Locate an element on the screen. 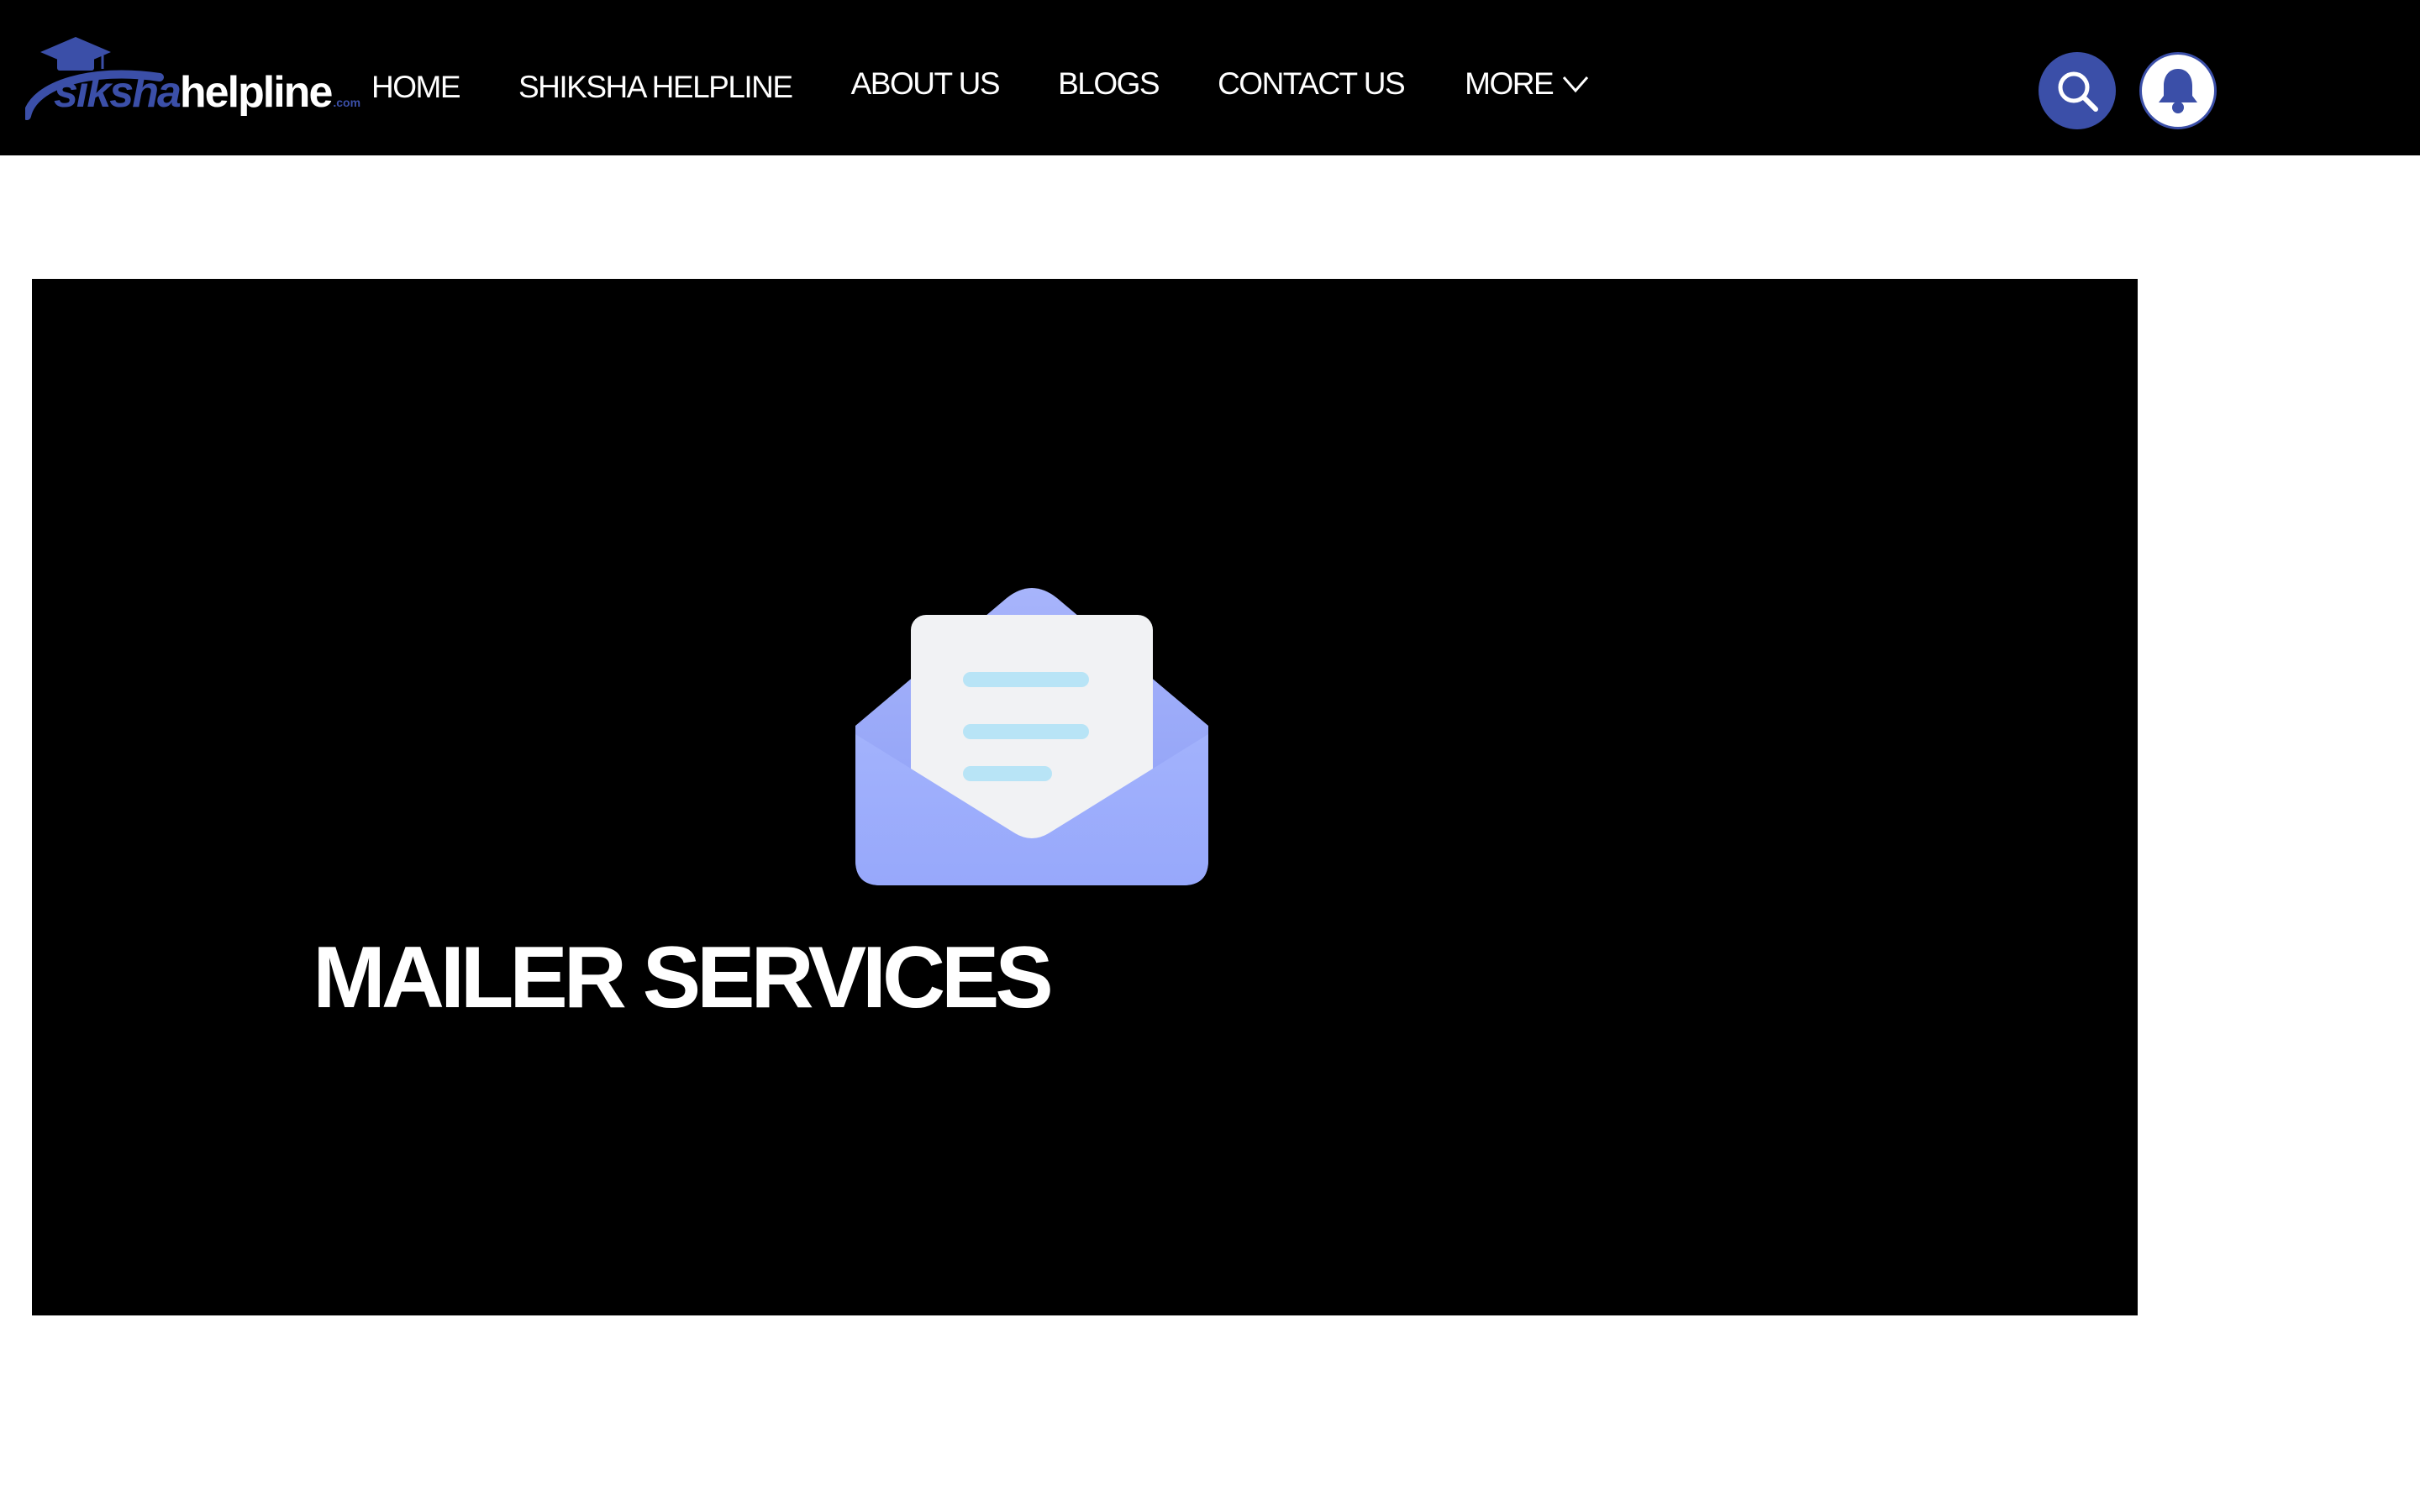 The height and width of the screenshot is (1512, 2420). notifications-button is located at coordinates (2178, 90).